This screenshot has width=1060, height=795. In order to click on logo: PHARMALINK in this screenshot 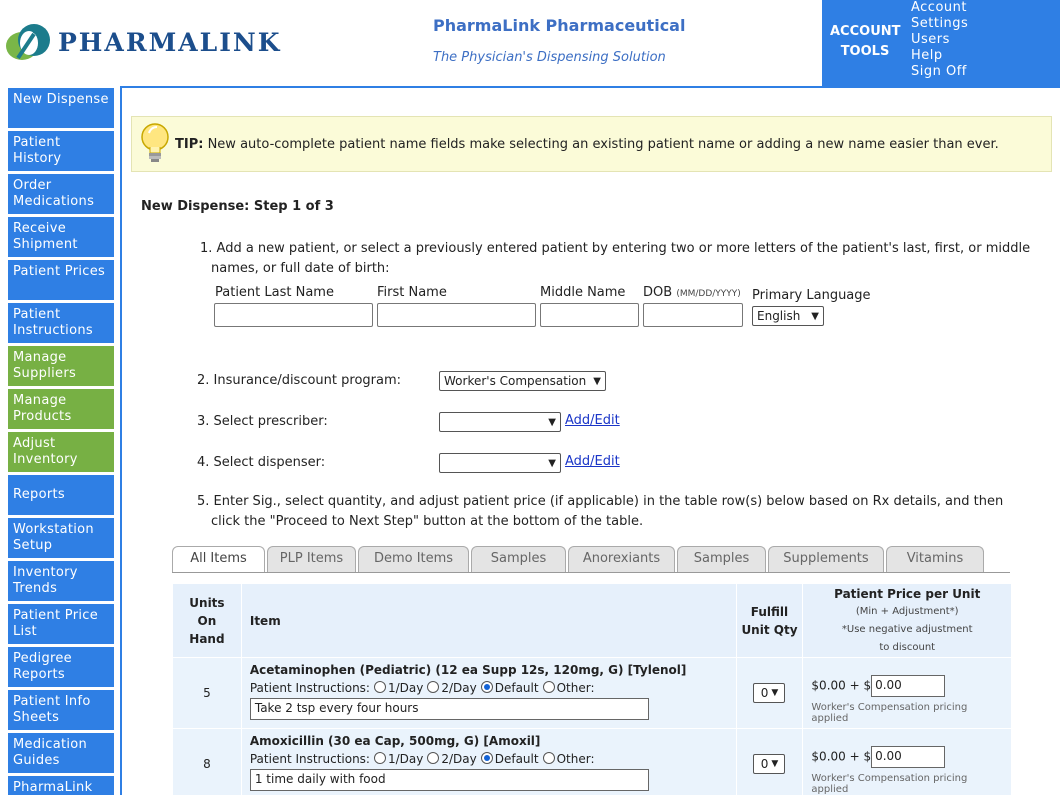, I will do `click(143, 42)`.